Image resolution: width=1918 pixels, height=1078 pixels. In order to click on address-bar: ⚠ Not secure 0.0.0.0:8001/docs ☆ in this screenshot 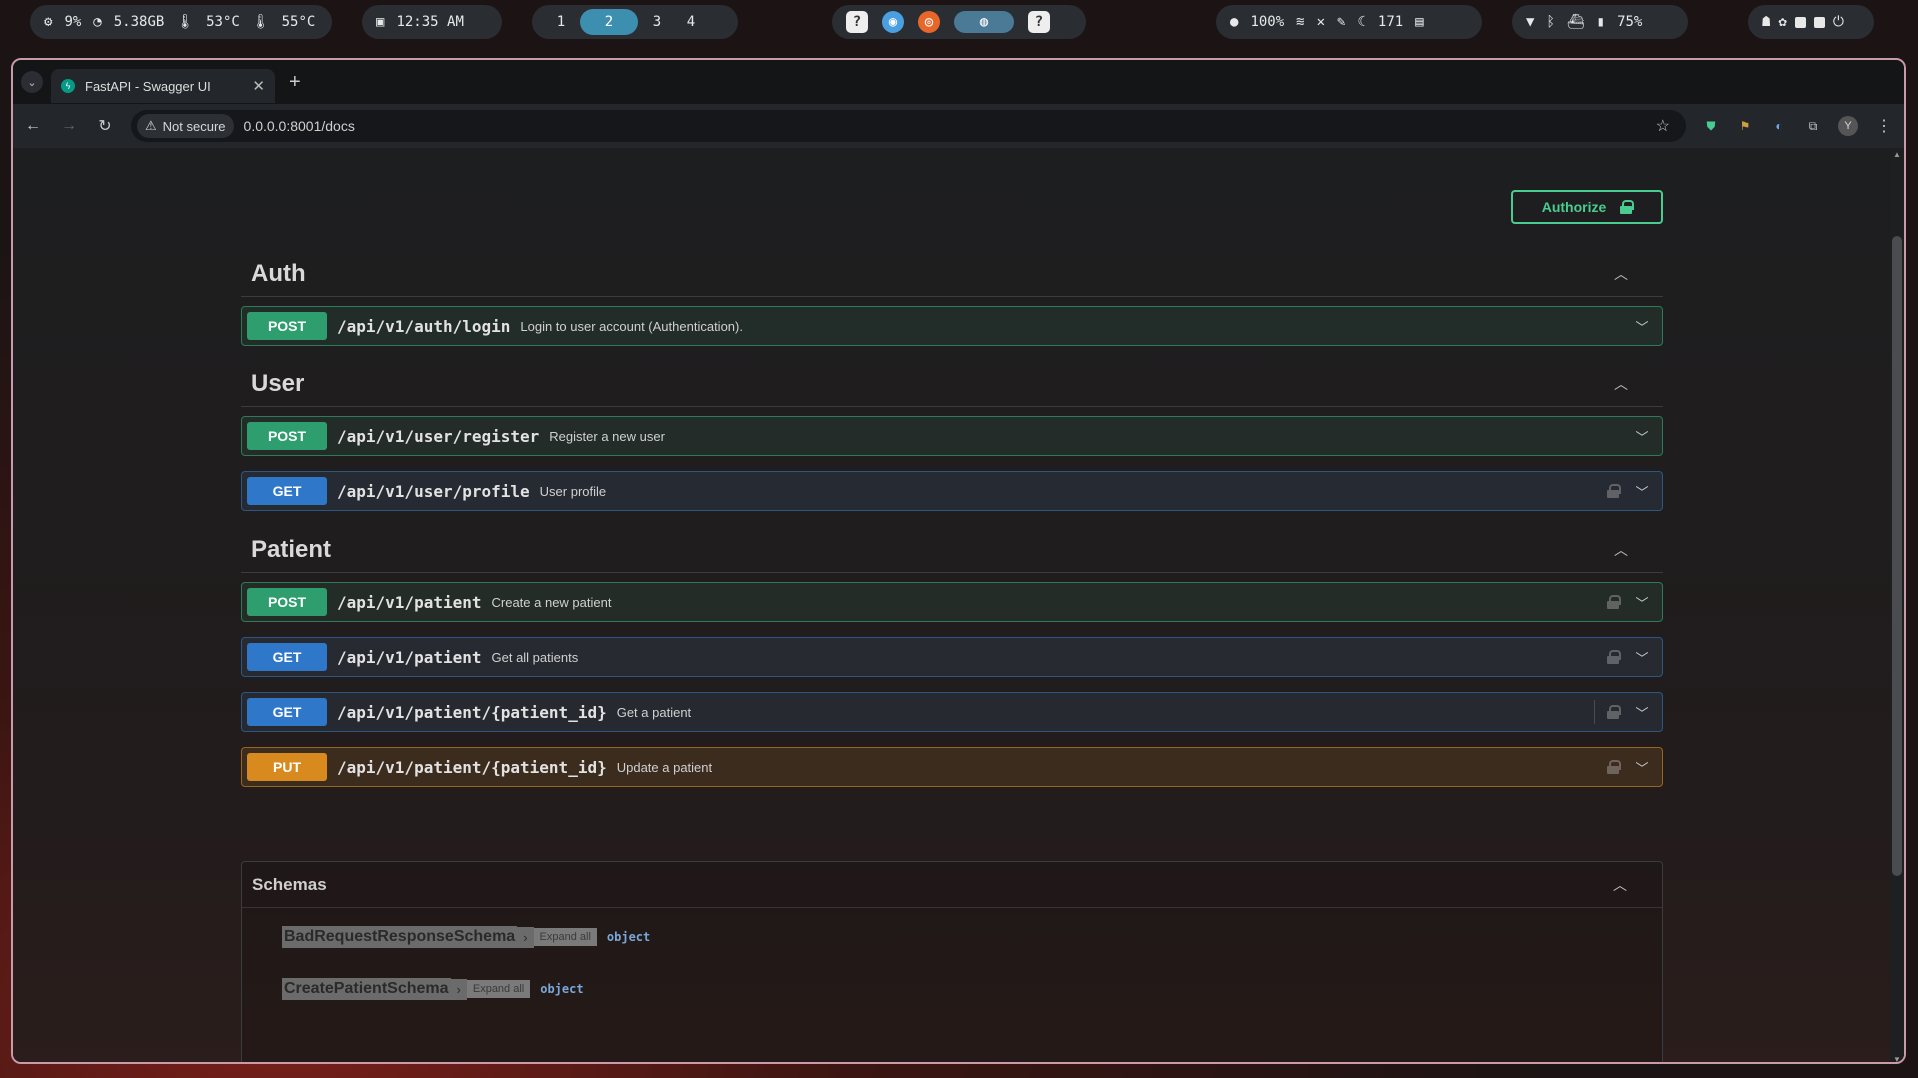, I will do `click(908, 126)`.